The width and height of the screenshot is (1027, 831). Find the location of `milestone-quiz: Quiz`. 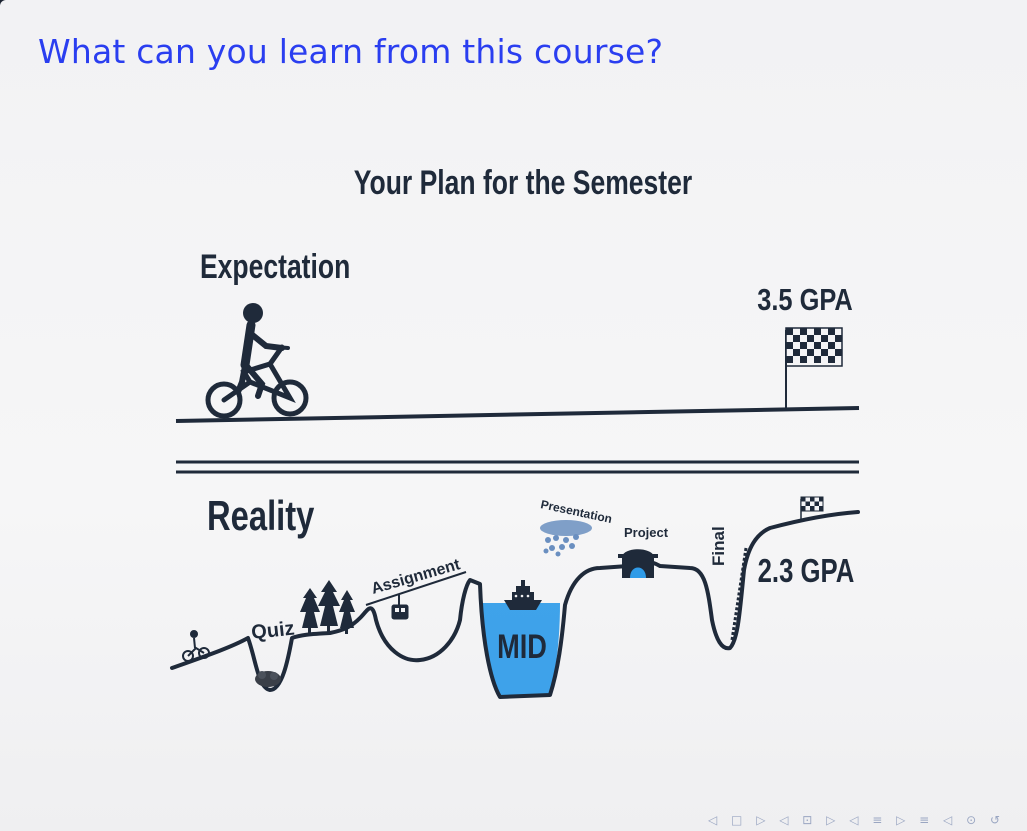

milestone-quiz: Quiz is located at coordinates (272, 631).